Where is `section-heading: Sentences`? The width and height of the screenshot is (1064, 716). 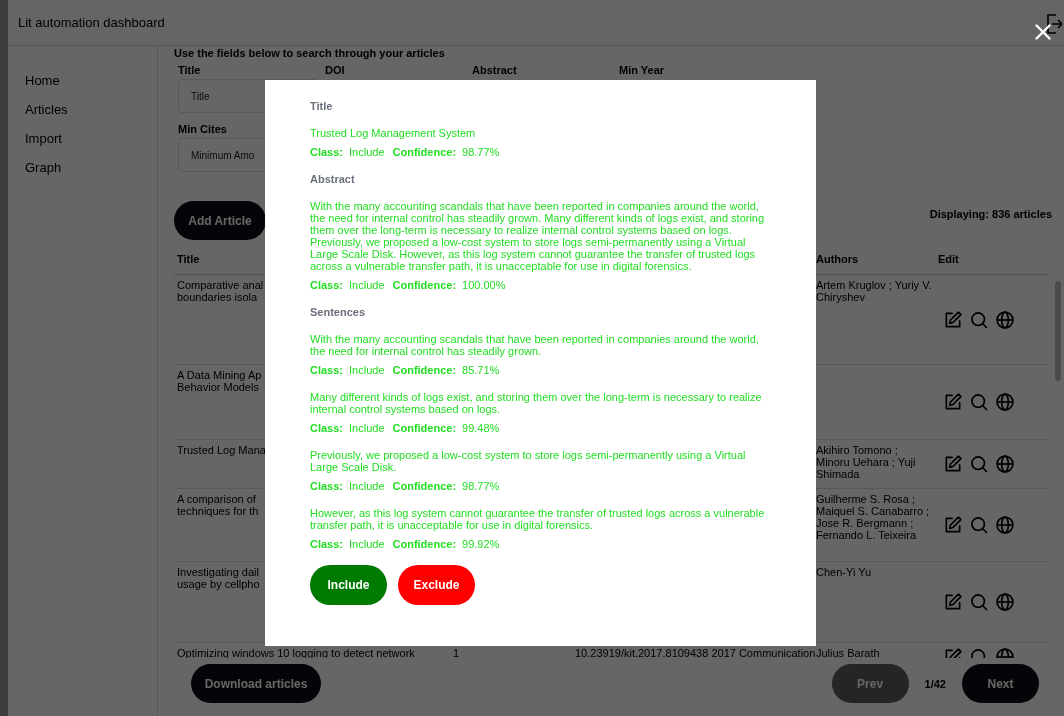
section-heading: Sentences is located at coordinates (338, 312).